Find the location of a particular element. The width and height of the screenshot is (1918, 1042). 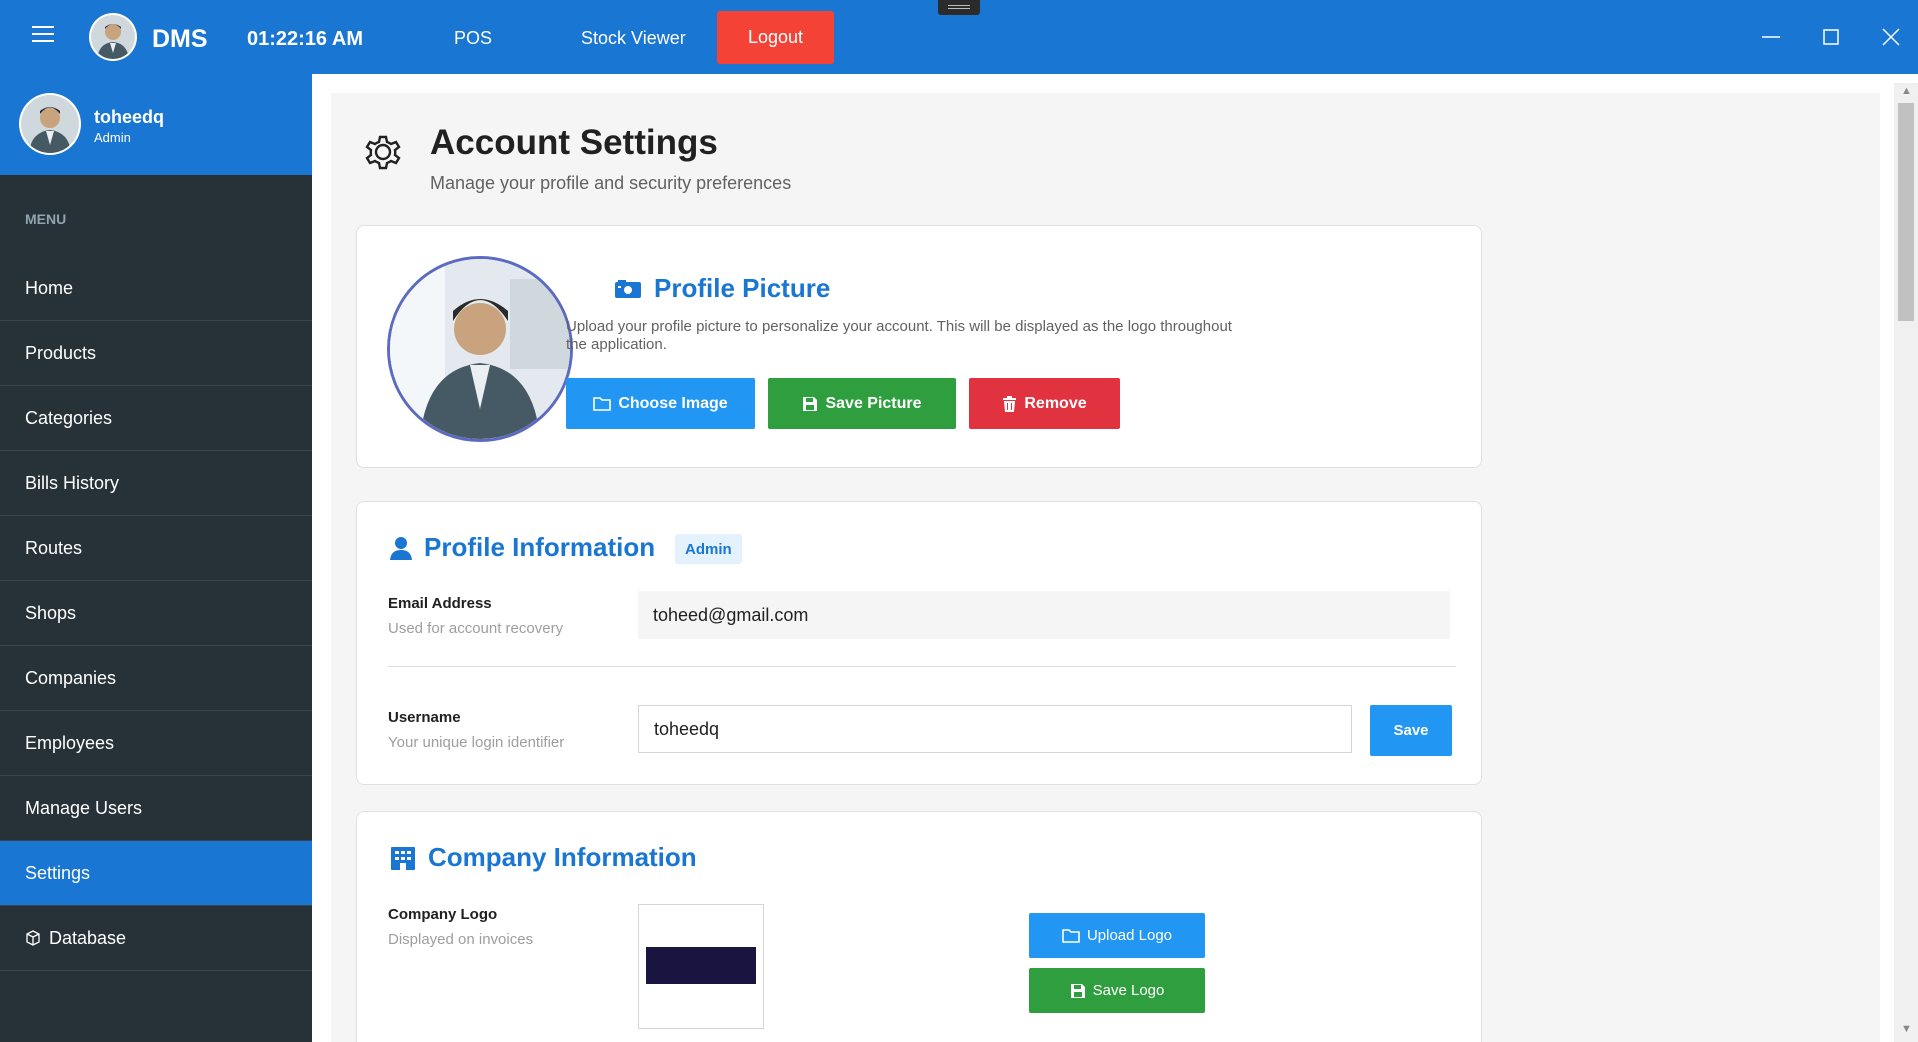

upload-logo-button: Upload Logo is located at coordinates (1117, 935).